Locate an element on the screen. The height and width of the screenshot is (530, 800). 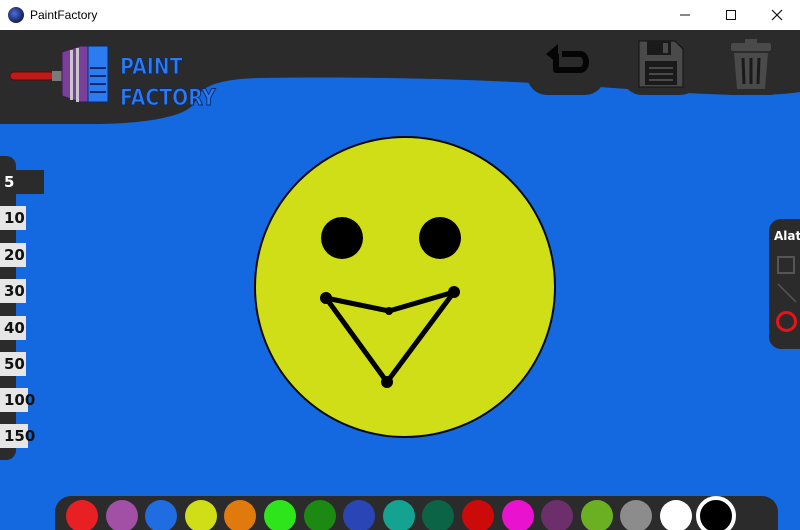
brush-size-5: 5 is located at coordinates (22, 182).